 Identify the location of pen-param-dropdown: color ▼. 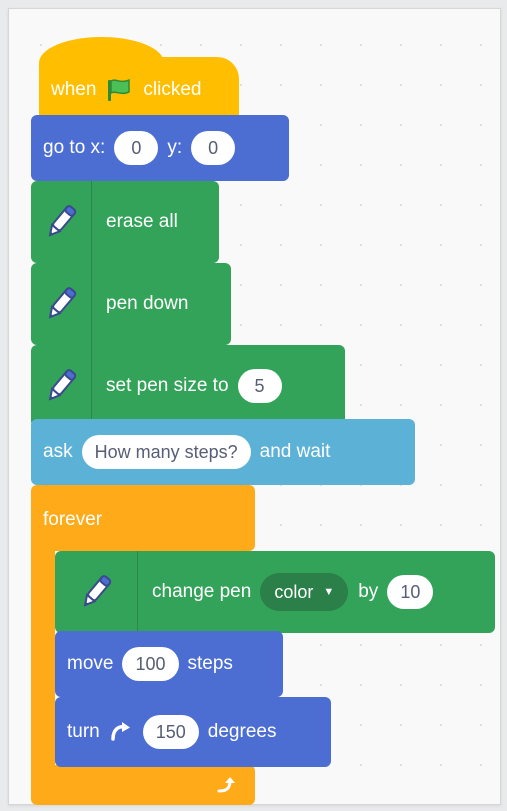
(304, 592).